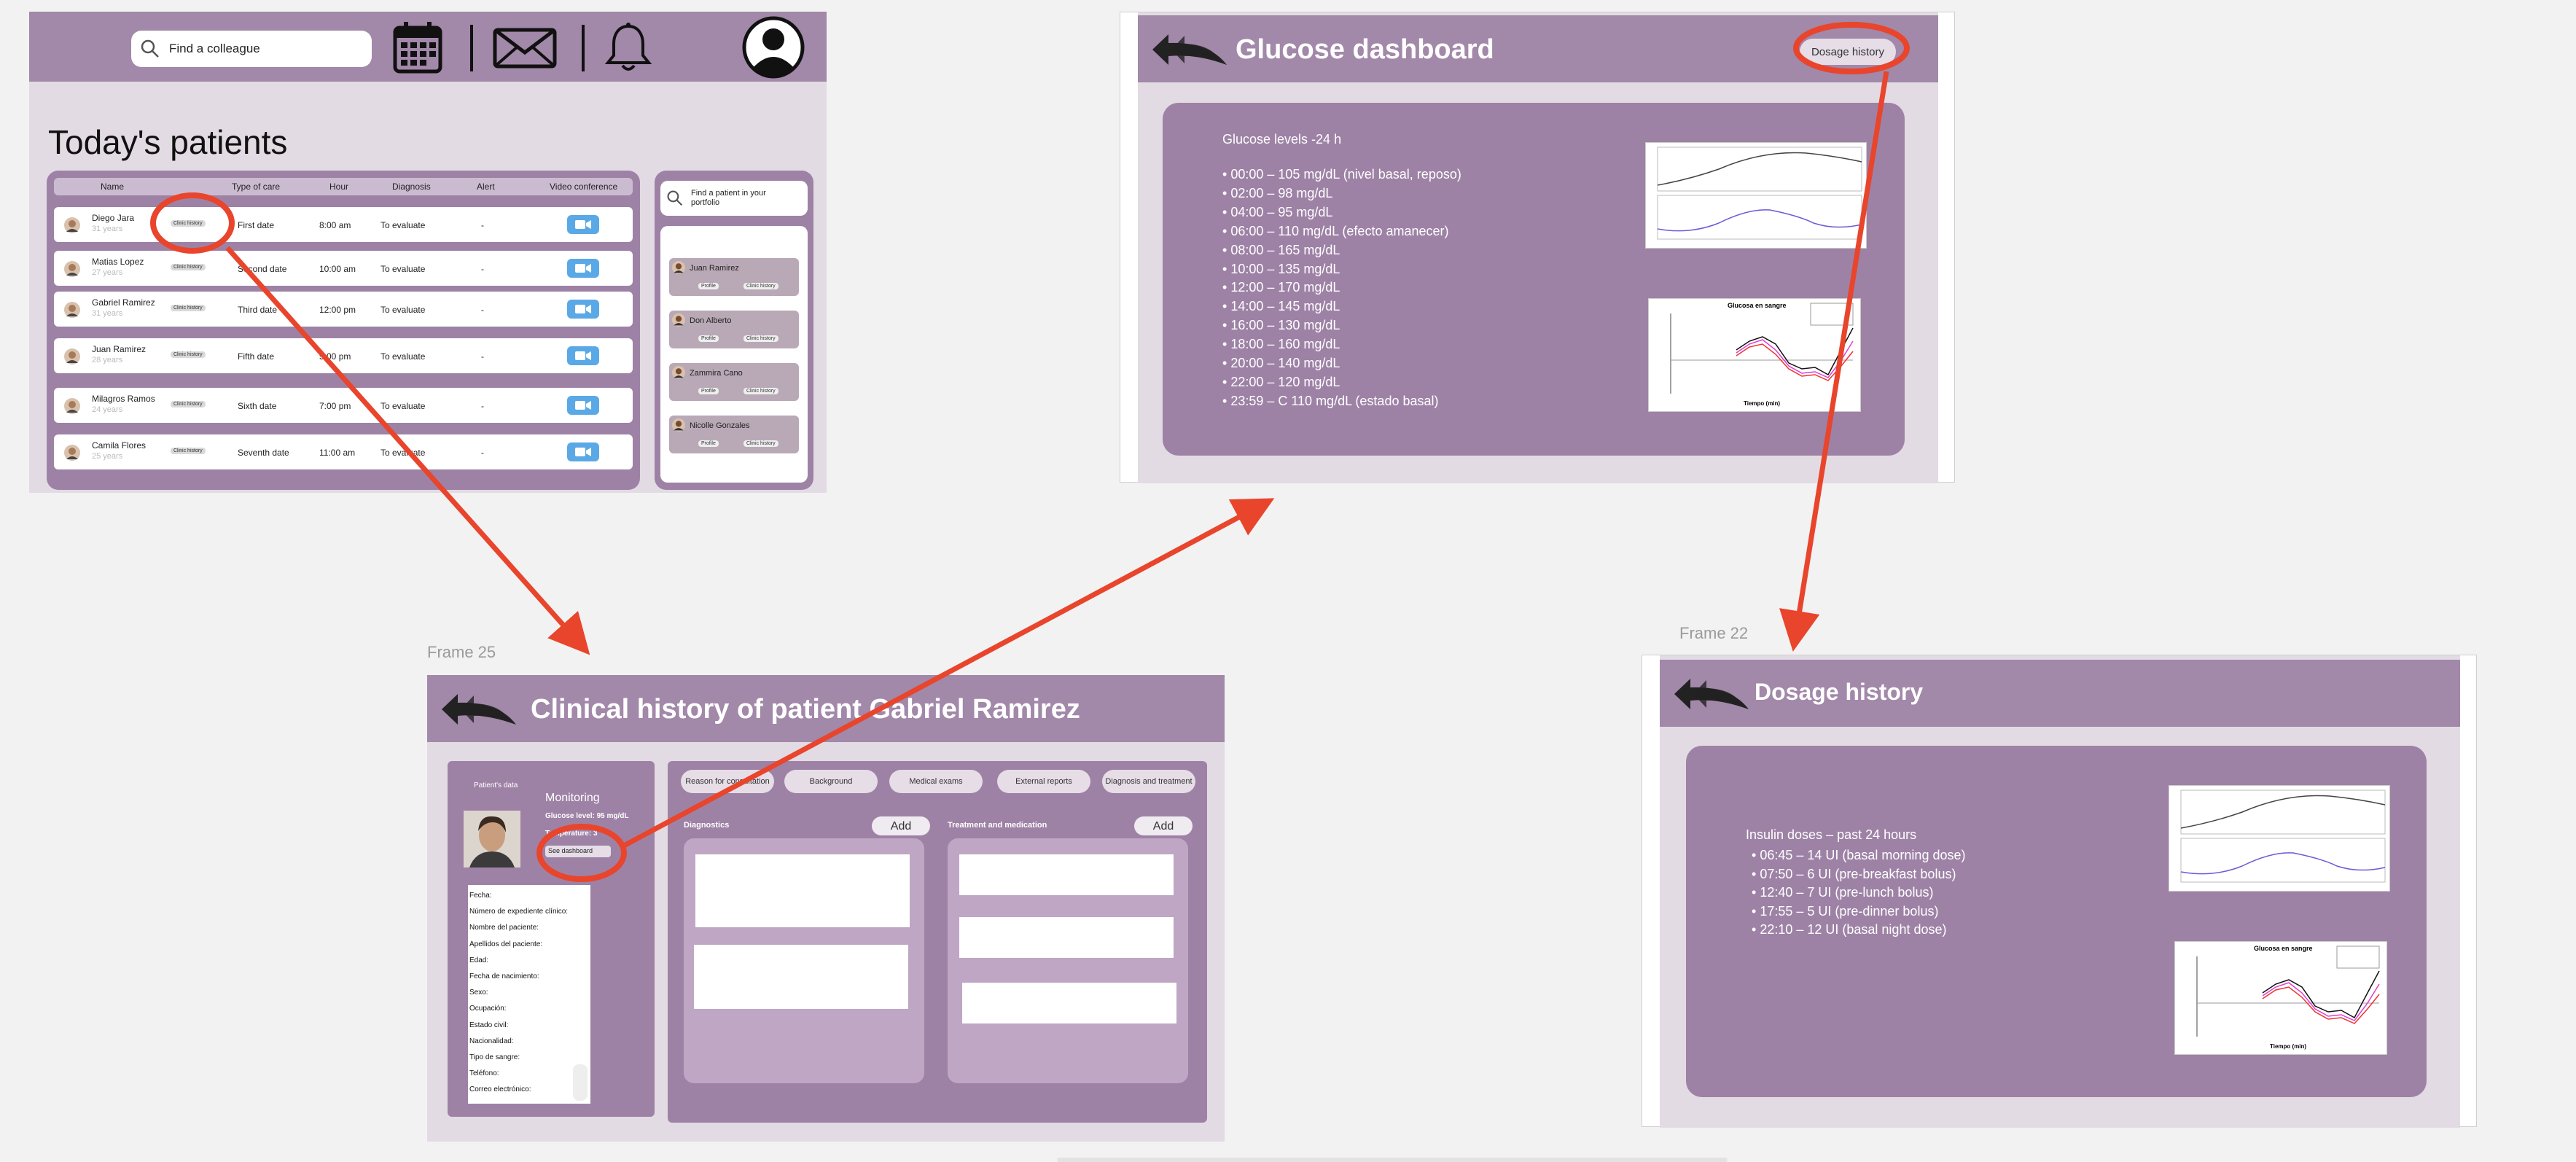 This screenshot has width=2576, height=1162. I want to click on dose-item: • 07:50 – 6 UI (pre-breakfast bolus), so click(1859, 874).